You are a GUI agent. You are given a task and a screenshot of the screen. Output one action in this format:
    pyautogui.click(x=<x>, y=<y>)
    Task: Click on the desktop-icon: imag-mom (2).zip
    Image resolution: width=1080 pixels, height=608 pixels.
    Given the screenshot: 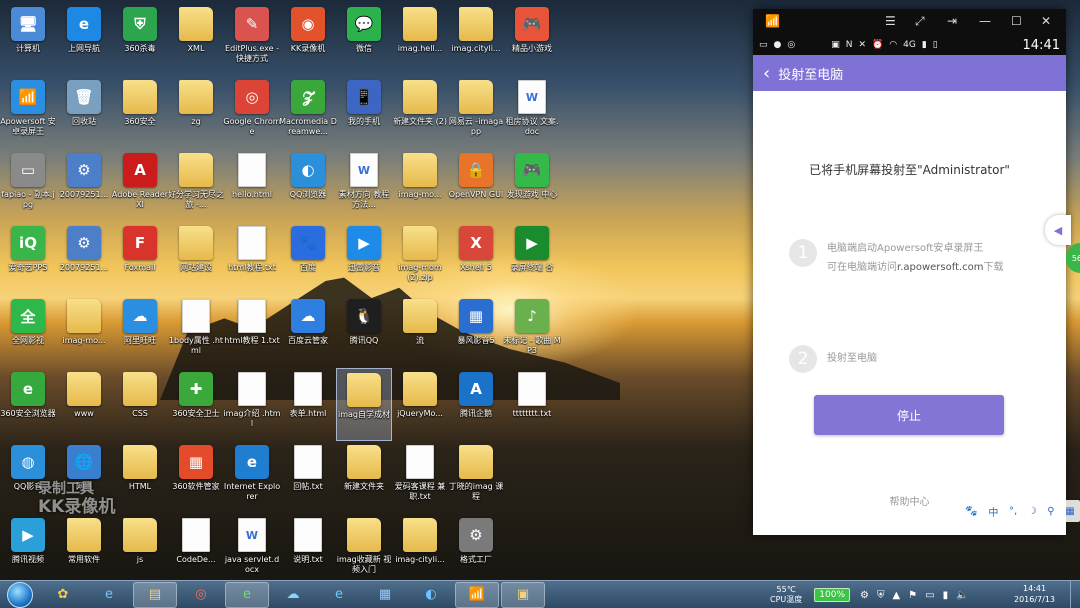 What is the action you would take?
    pyautogui.click(x=420, y=258)
    